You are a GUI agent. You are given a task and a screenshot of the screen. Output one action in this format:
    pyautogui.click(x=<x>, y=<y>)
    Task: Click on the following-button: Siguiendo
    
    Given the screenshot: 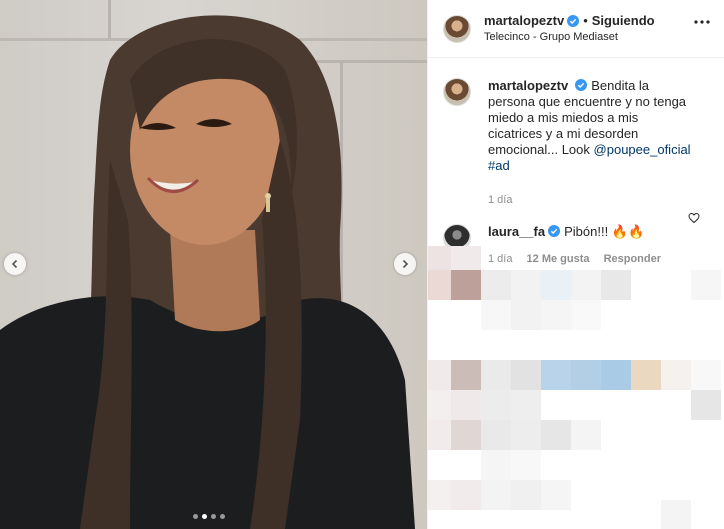 What is the action you would take?
    pyautogui.click(x=623, y=21)
    